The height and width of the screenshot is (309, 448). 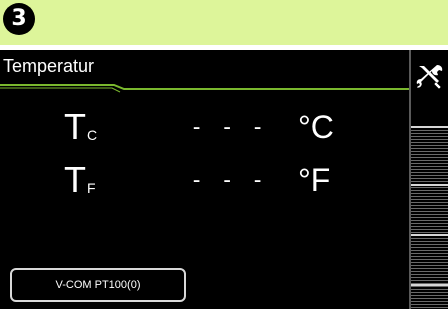 What do you see at coordinates (91, 188) in the screenshot?
I see `temperature-subscript: F` at bounding box center [91, 188].